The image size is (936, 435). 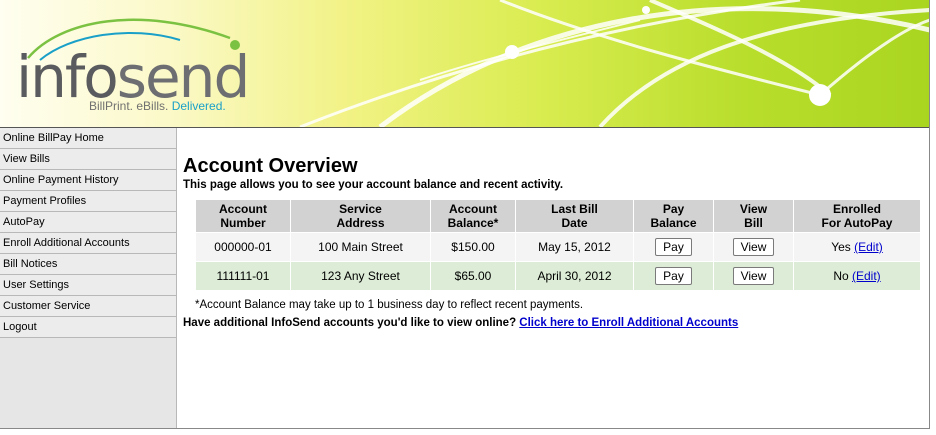 I want to click on enroll-additional-accounts-link: Click here to Enroll Additional Accounts, so click(x=628, y=323).